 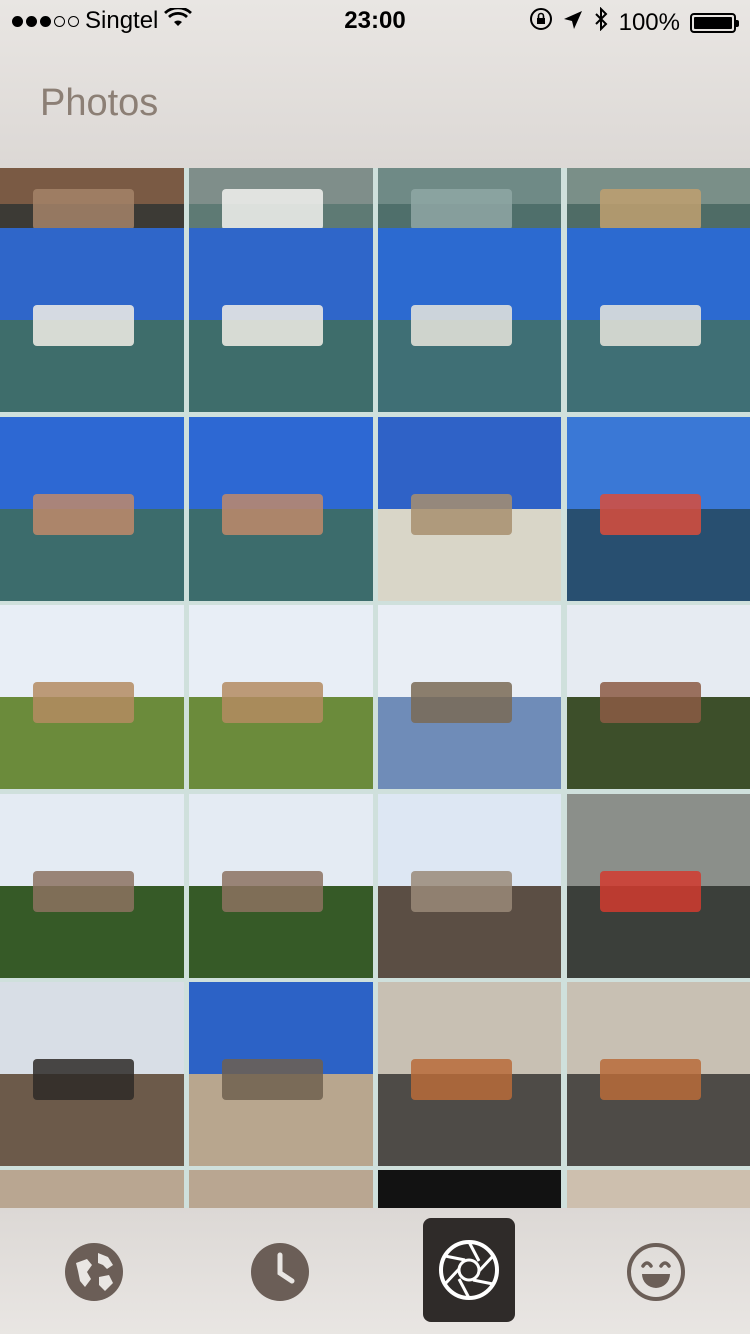 What do you see at coordinates (601, 22) in the screenshot?
I see `bluetooth-icon` at bounding box center [601, 22].